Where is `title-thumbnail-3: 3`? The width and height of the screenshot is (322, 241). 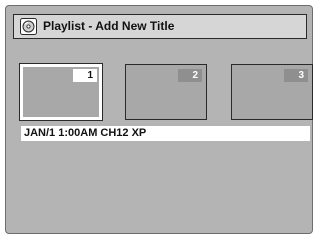 title-thumbnail-3: 3 is located at coordinates (272, 92).